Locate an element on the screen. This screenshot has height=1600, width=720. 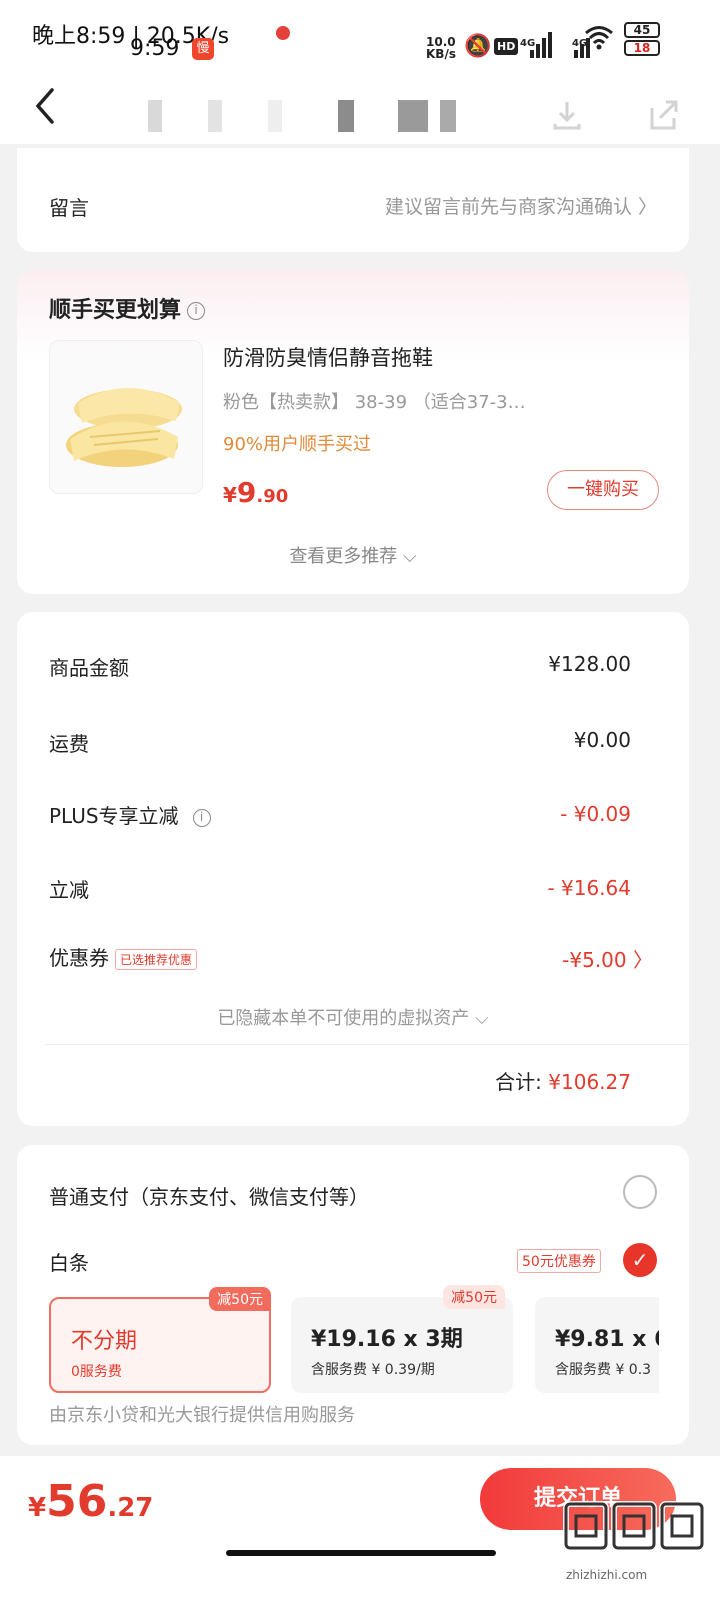
plan-no-installment: 减50元 不分期 0服务费 is located at coordinates (160, 1340).